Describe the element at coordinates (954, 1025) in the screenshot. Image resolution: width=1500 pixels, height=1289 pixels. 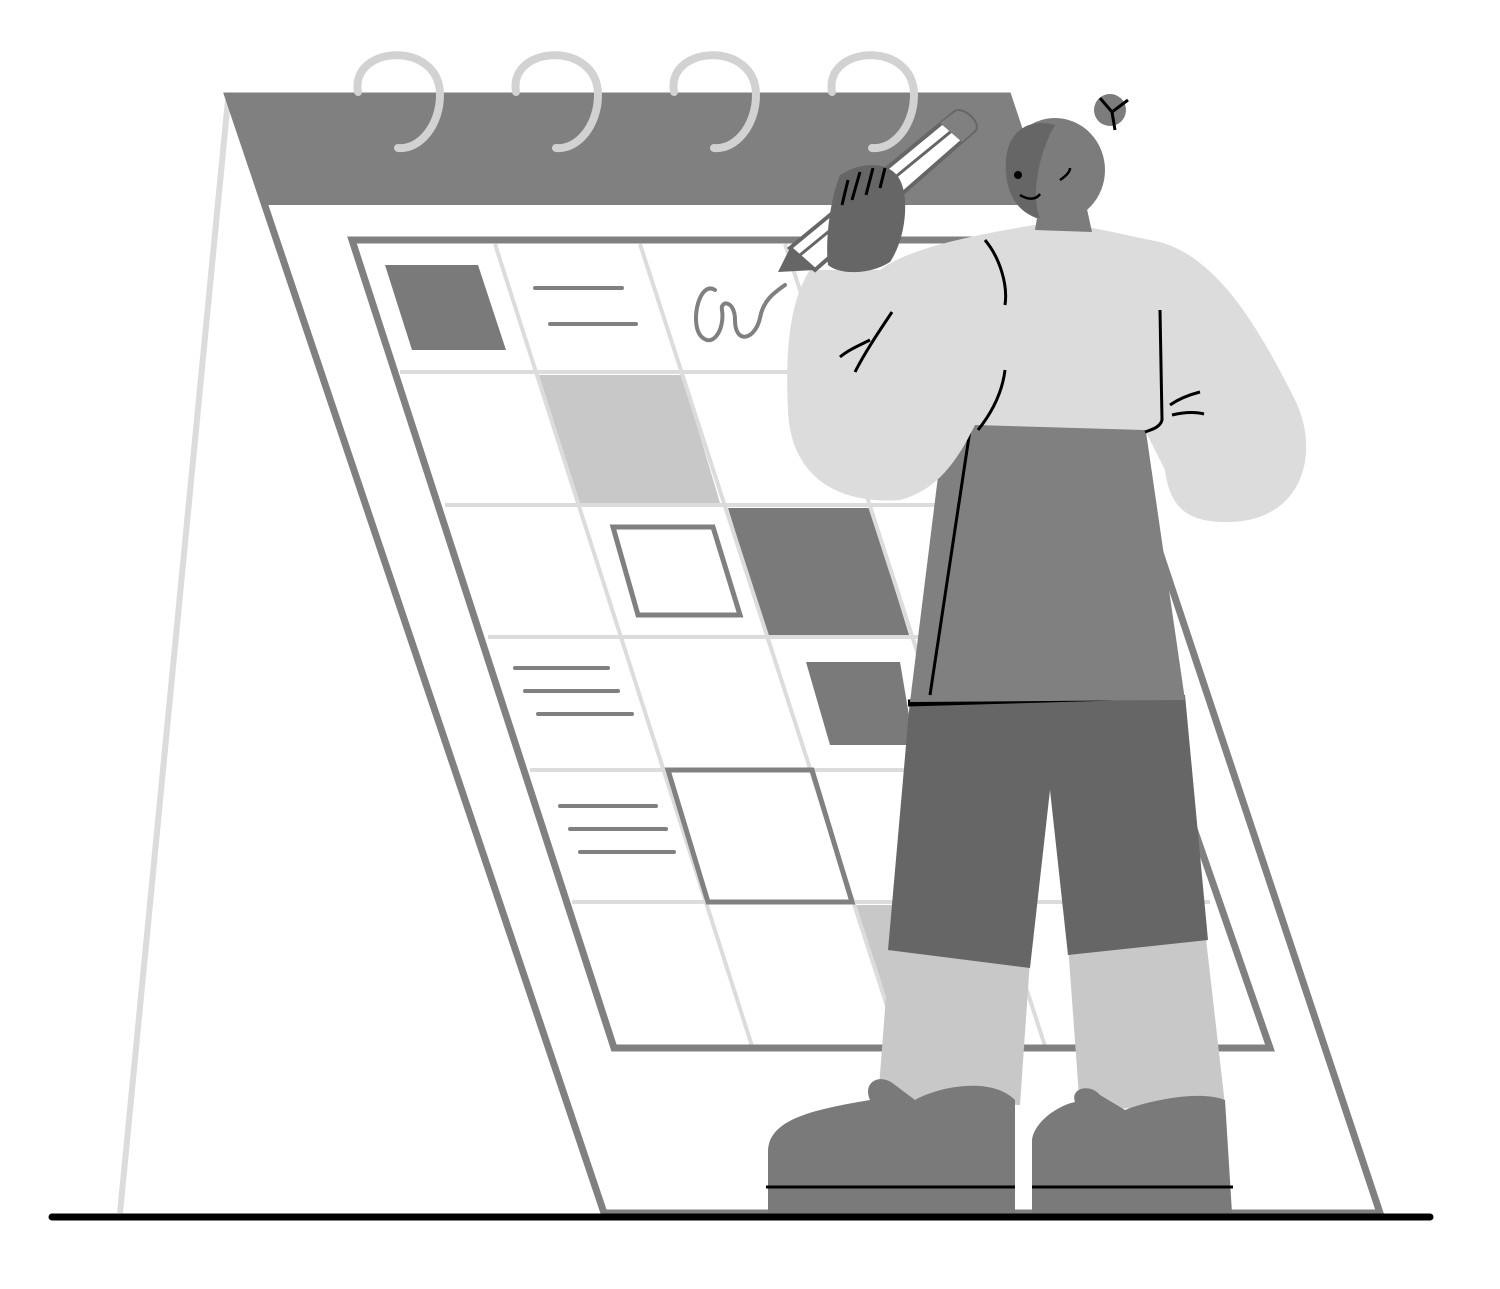
I see `left-leg` at that location.